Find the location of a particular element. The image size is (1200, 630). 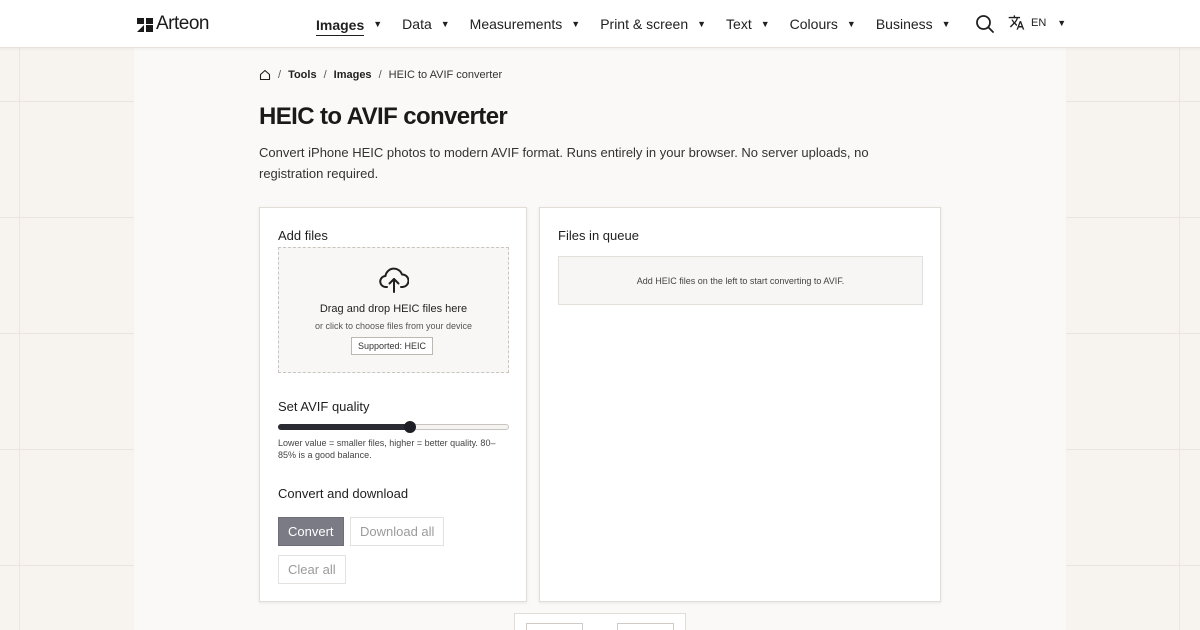

home-icon is located at coordinates (265, 75).